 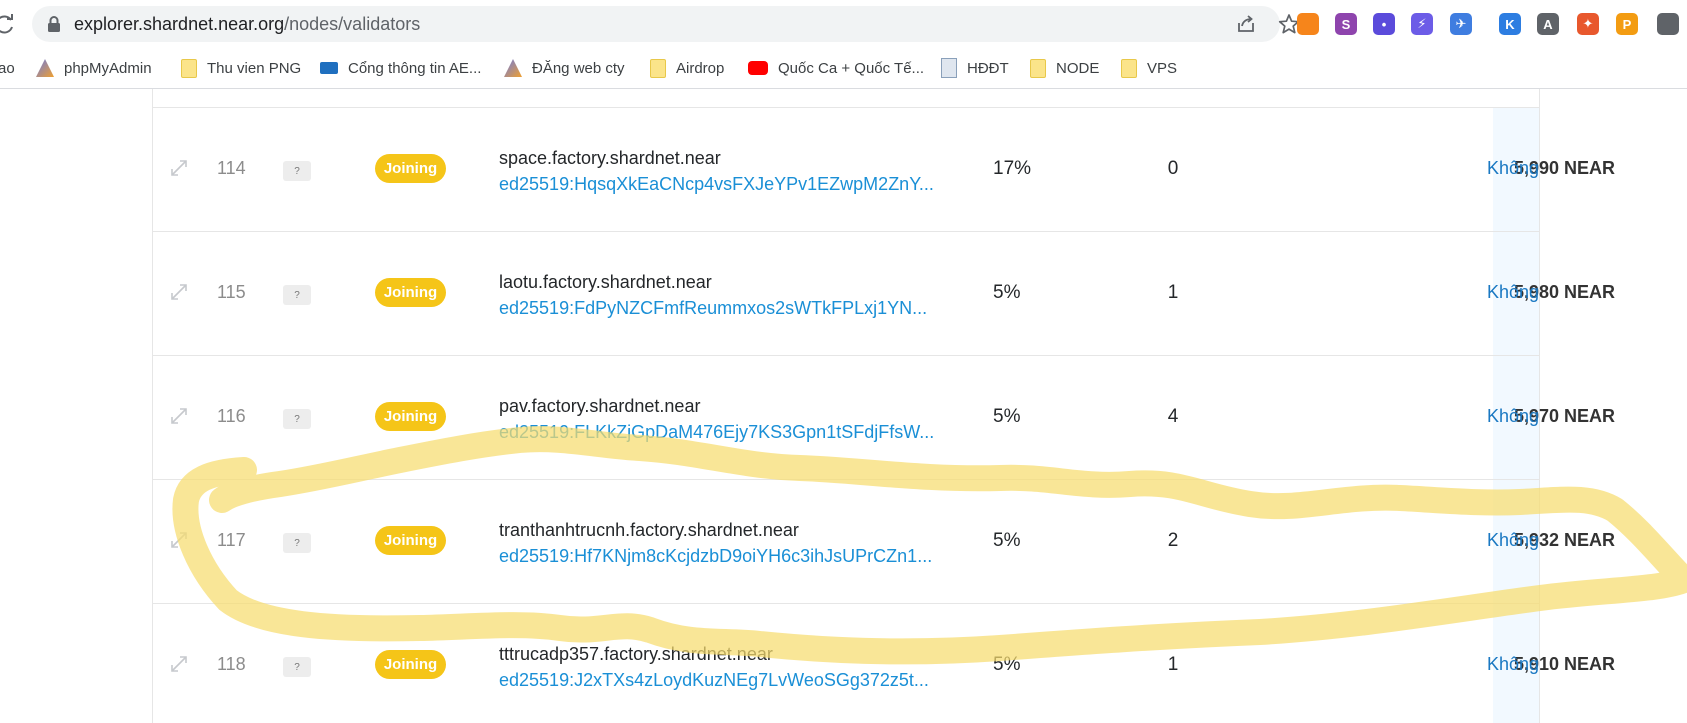 I want to click on validator-stake: 5,980 NEAR, so click(x=1564, y=292).